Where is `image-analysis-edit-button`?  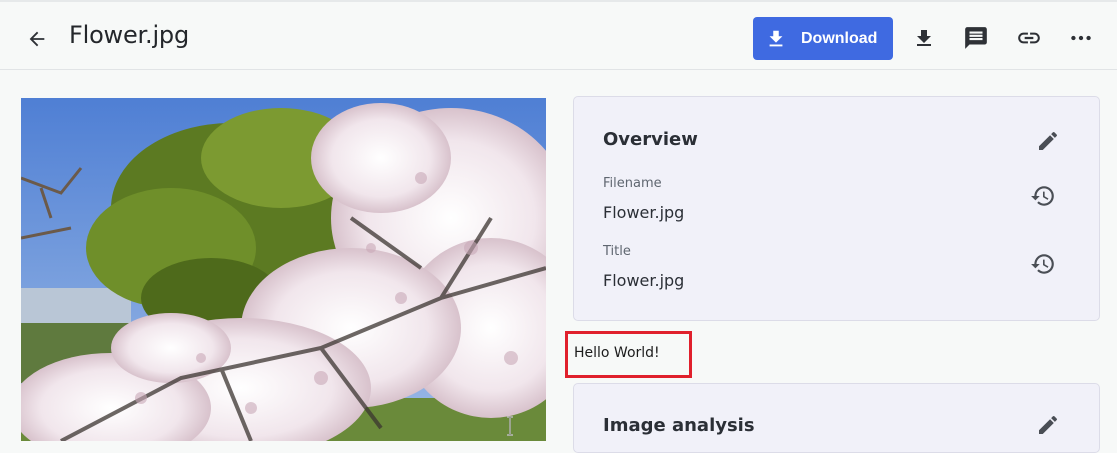
image-analysis-edit-button is located at coordinates (1048, 425).